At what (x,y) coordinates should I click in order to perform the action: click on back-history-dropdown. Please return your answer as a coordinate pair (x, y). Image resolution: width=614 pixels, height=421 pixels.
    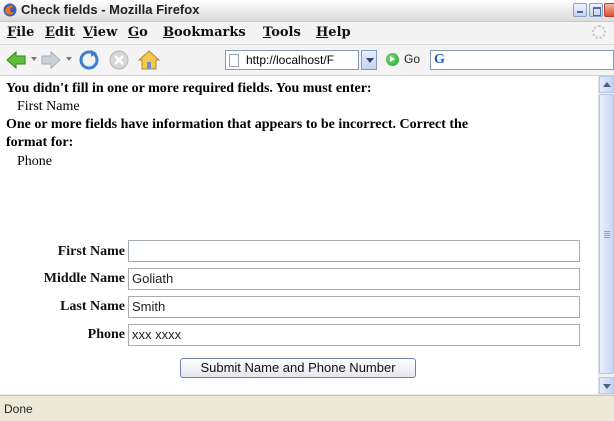
    Looking at the image, I should click on (34, 59).